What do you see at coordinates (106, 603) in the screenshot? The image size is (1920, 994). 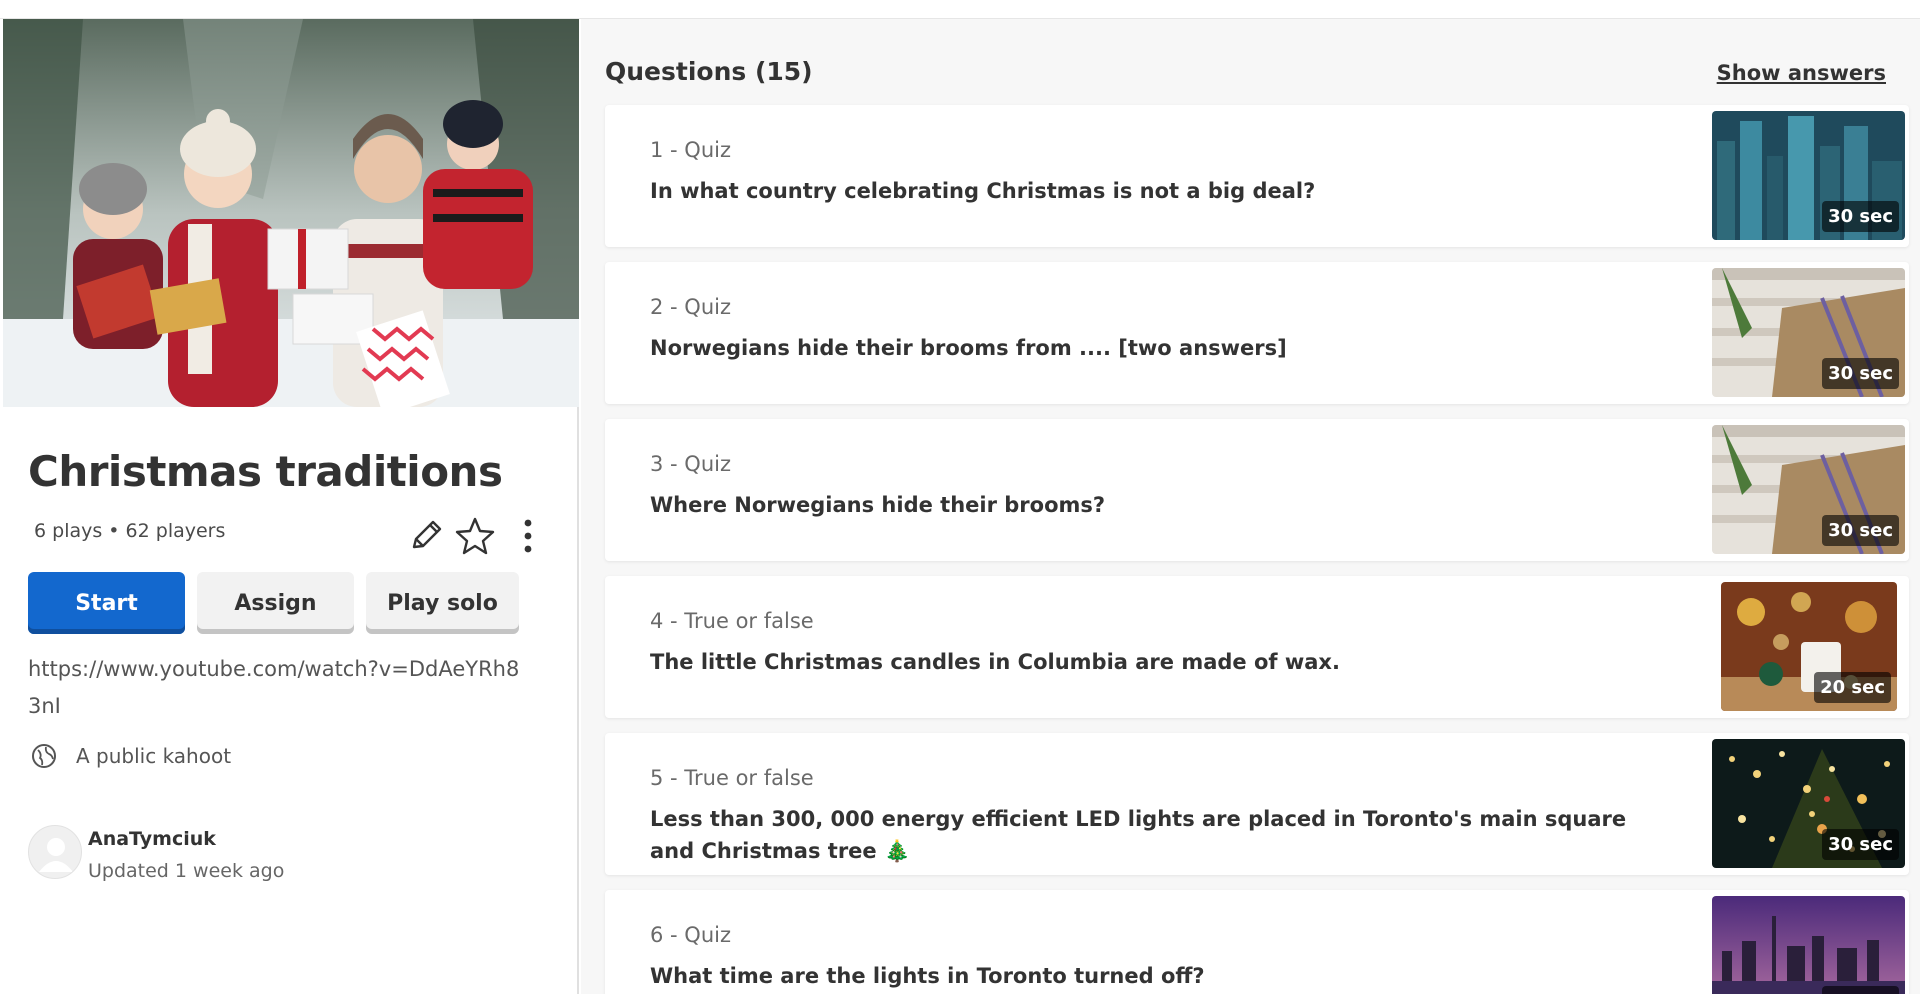 I see `start-button: Start` at bounding box center [106, 603].